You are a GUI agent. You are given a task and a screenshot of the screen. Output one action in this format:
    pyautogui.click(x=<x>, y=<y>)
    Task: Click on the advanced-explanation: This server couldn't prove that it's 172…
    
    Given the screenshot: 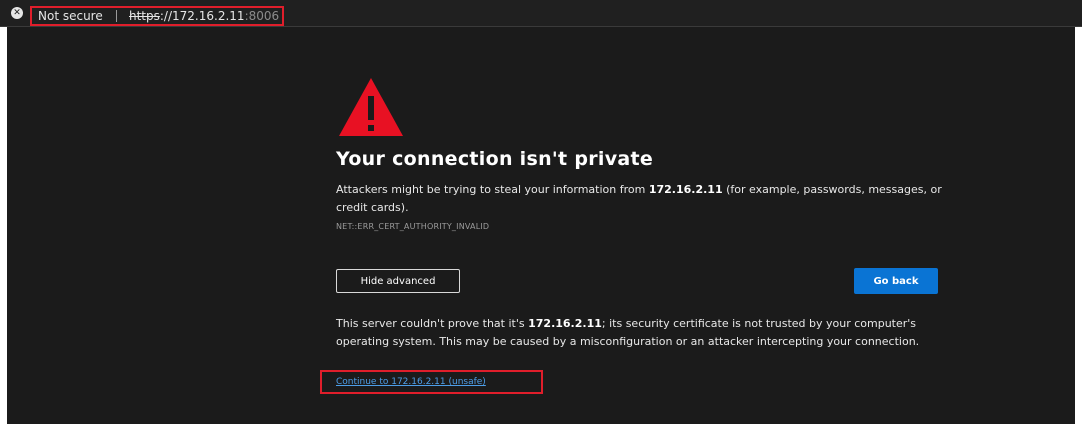 What is the action you would take?
    pyautogui.click(x=646, y=333)
    